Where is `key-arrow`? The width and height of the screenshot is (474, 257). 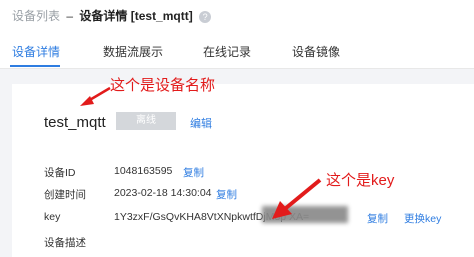 key-arrow is located at coordinates (297, 198).